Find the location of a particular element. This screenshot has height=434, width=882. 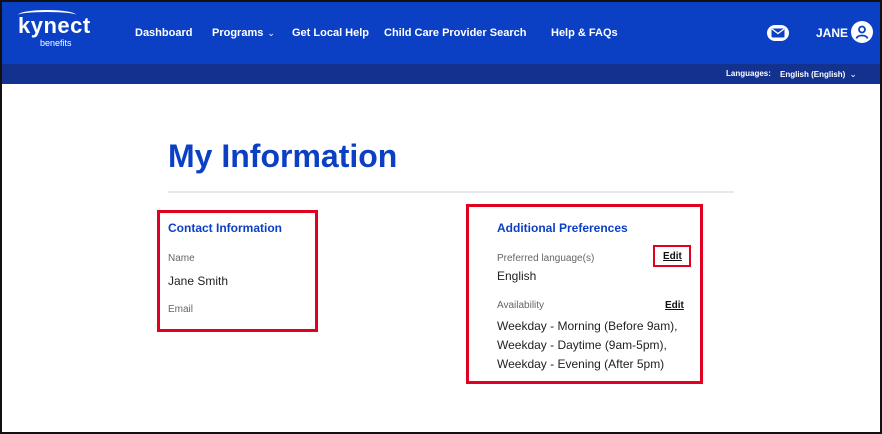

messages-button is located at coordinates (778, 33).